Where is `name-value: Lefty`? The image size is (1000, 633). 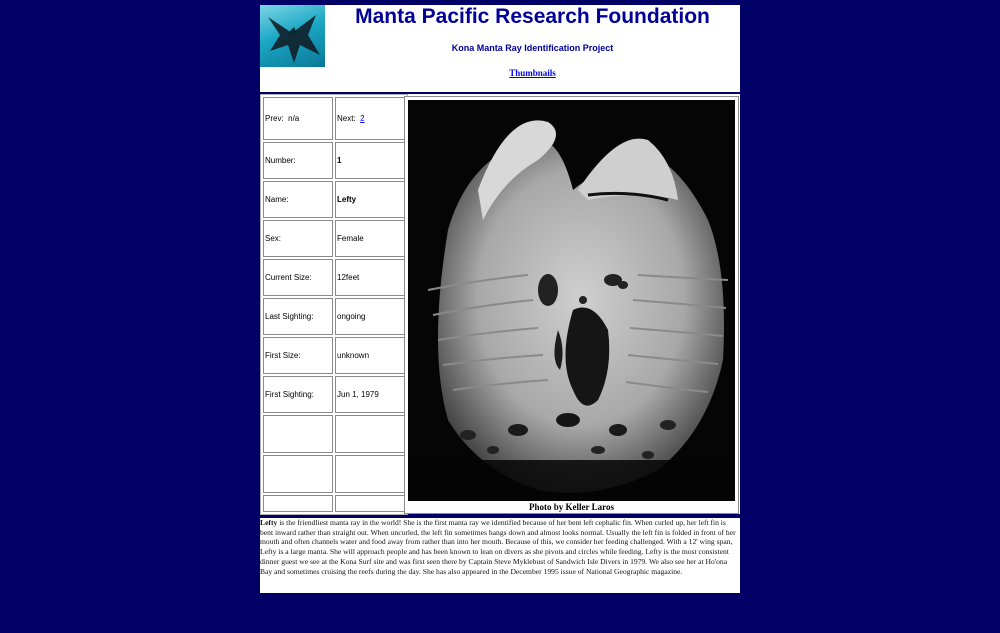
name-value: Lefty is located at coordinates (370, 199).